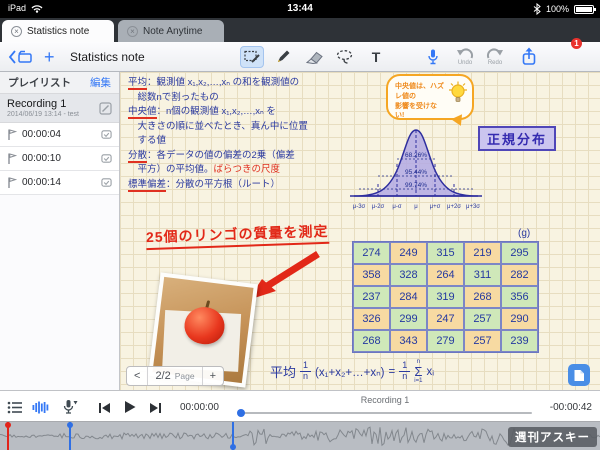 This screenshot has height=450, width=600. Describe the element at coordinates (105, 108) in the screenshot. I see `recording-edit-icon` at that location.